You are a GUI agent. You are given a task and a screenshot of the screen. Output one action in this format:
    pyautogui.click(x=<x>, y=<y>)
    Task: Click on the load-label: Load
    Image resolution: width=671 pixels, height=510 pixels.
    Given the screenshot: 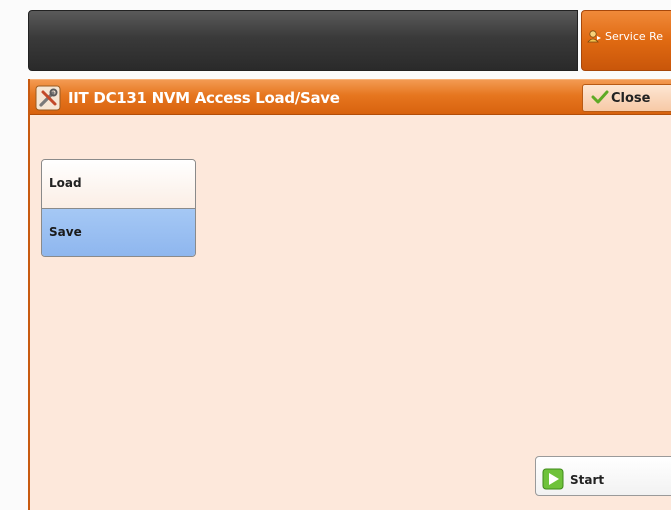 What is the action you would take?
    pyautogui.click(x=65, y=183)
    